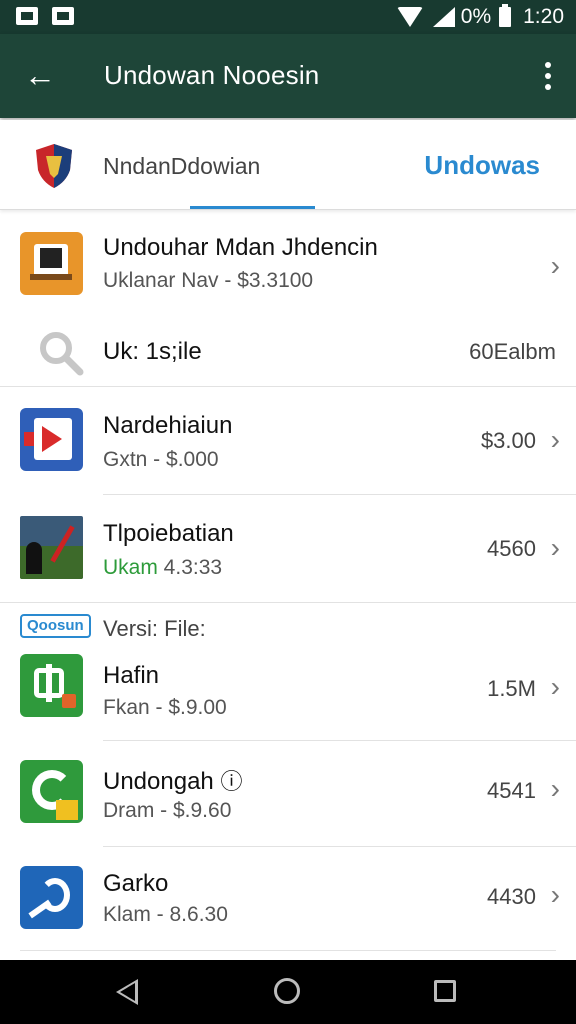 Image resolution: width=576 pixels, height=1024 pixels. What do you see at coordinates (212, 75) in the screenshot?
I see `page-title: Undowan Nooesin` at bounding box center [212, 75].